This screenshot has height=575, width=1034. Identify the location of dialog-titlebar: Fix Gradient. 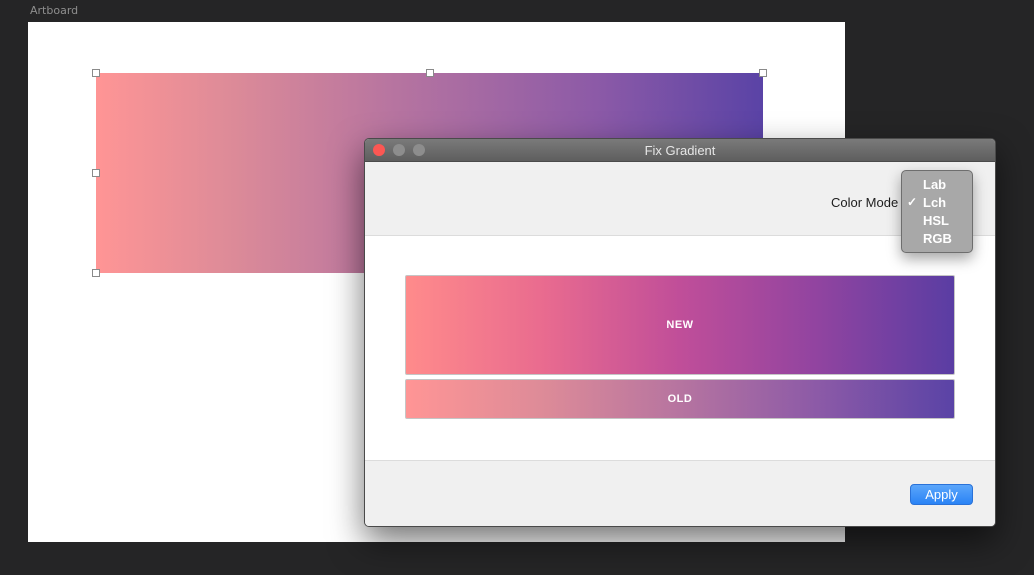
(680, 150).